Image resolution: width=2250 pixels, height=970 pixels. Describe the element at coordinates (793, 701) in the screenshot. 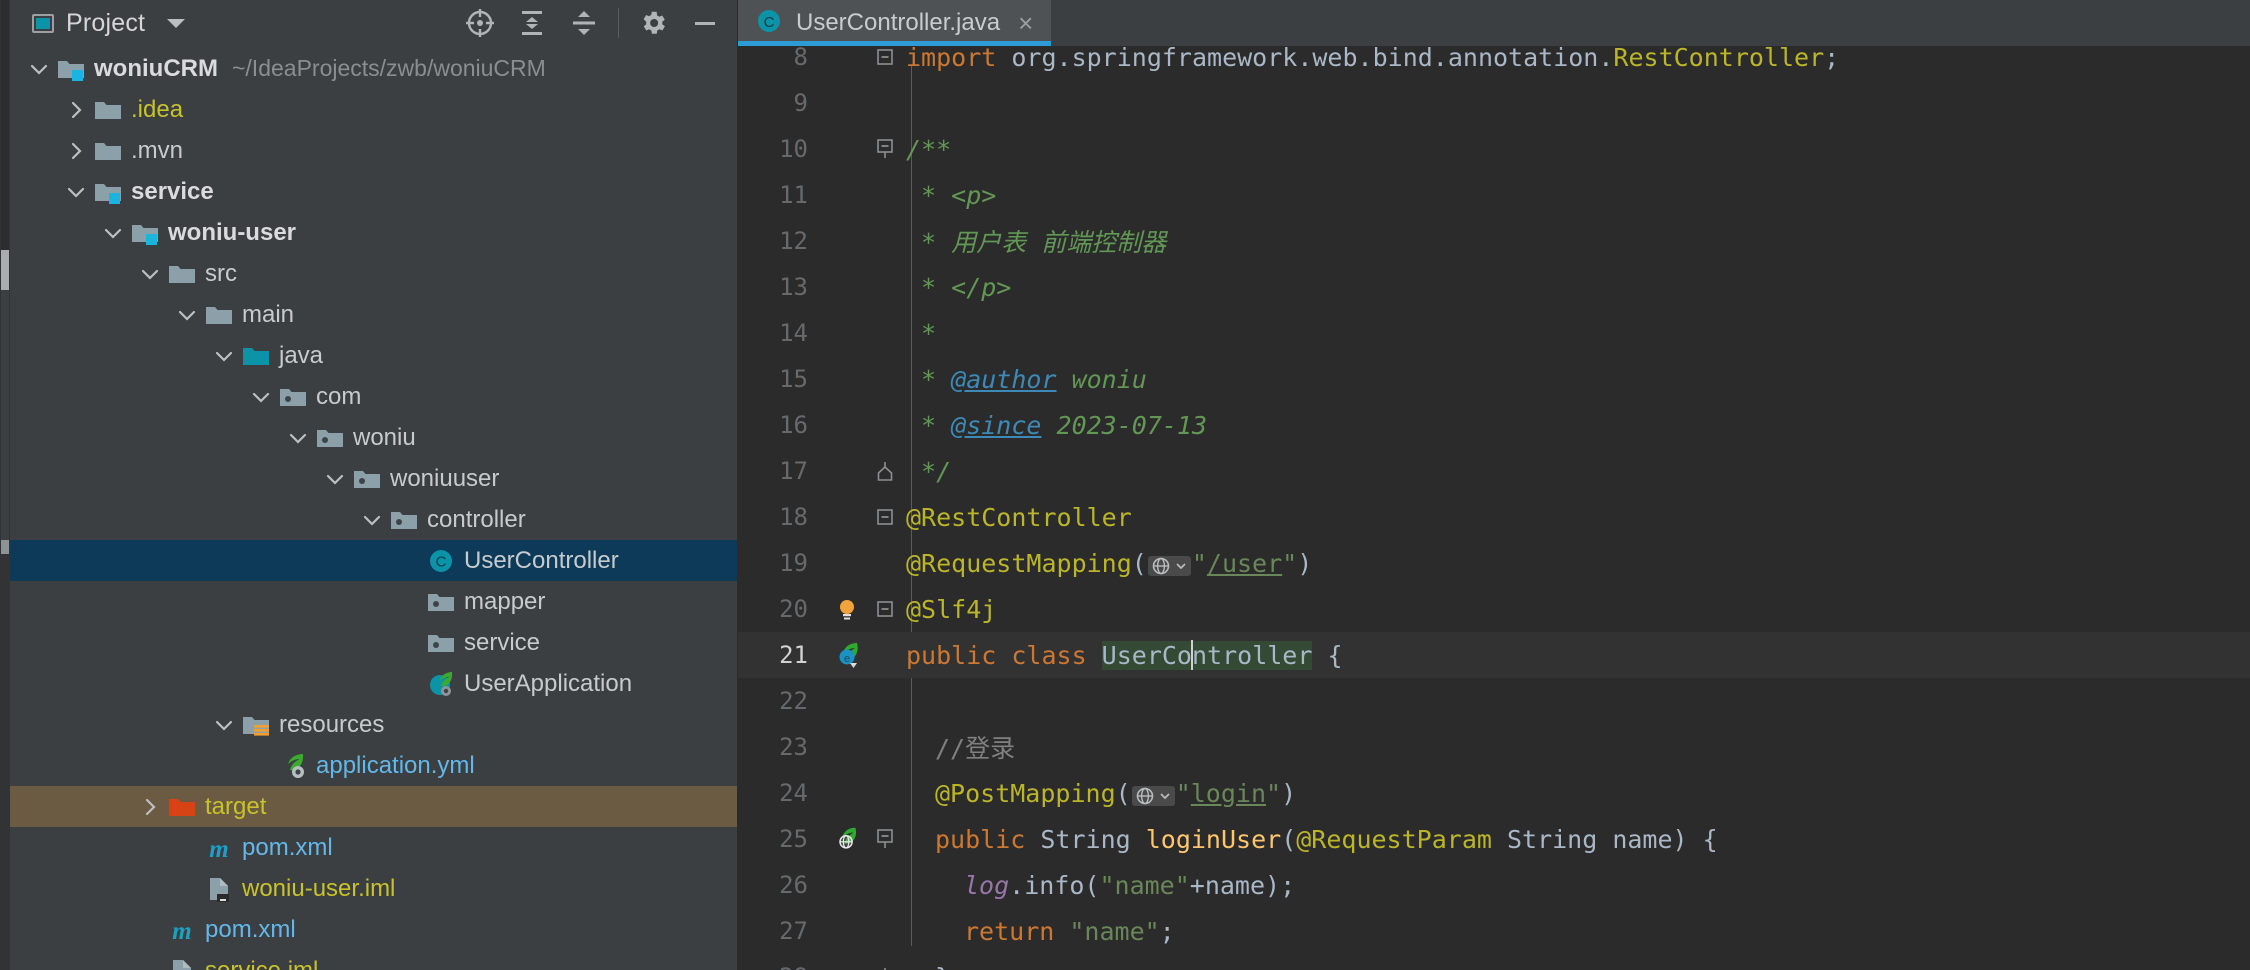

I see `line-number: 22` at that location.